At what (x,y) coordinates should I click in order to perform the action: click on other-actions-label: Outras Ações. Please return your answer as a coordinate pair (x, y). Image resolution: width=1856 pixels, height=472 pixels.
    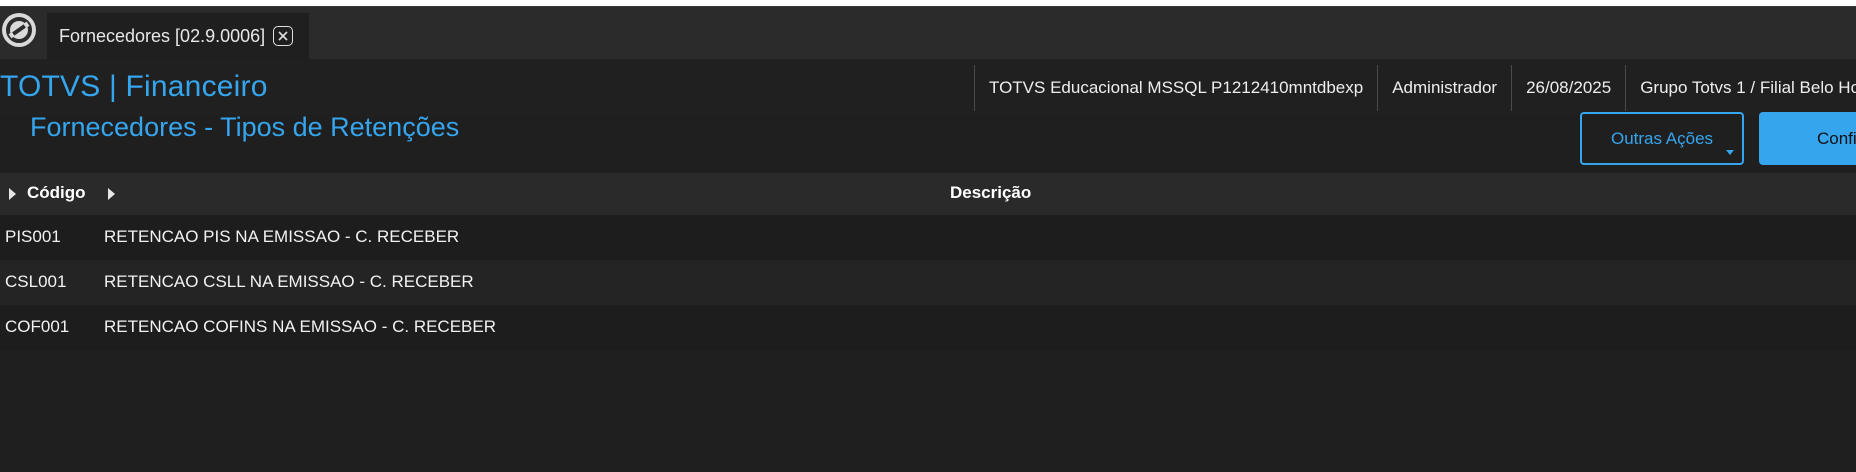
    Looking at the image, I should click on (1662, 138).